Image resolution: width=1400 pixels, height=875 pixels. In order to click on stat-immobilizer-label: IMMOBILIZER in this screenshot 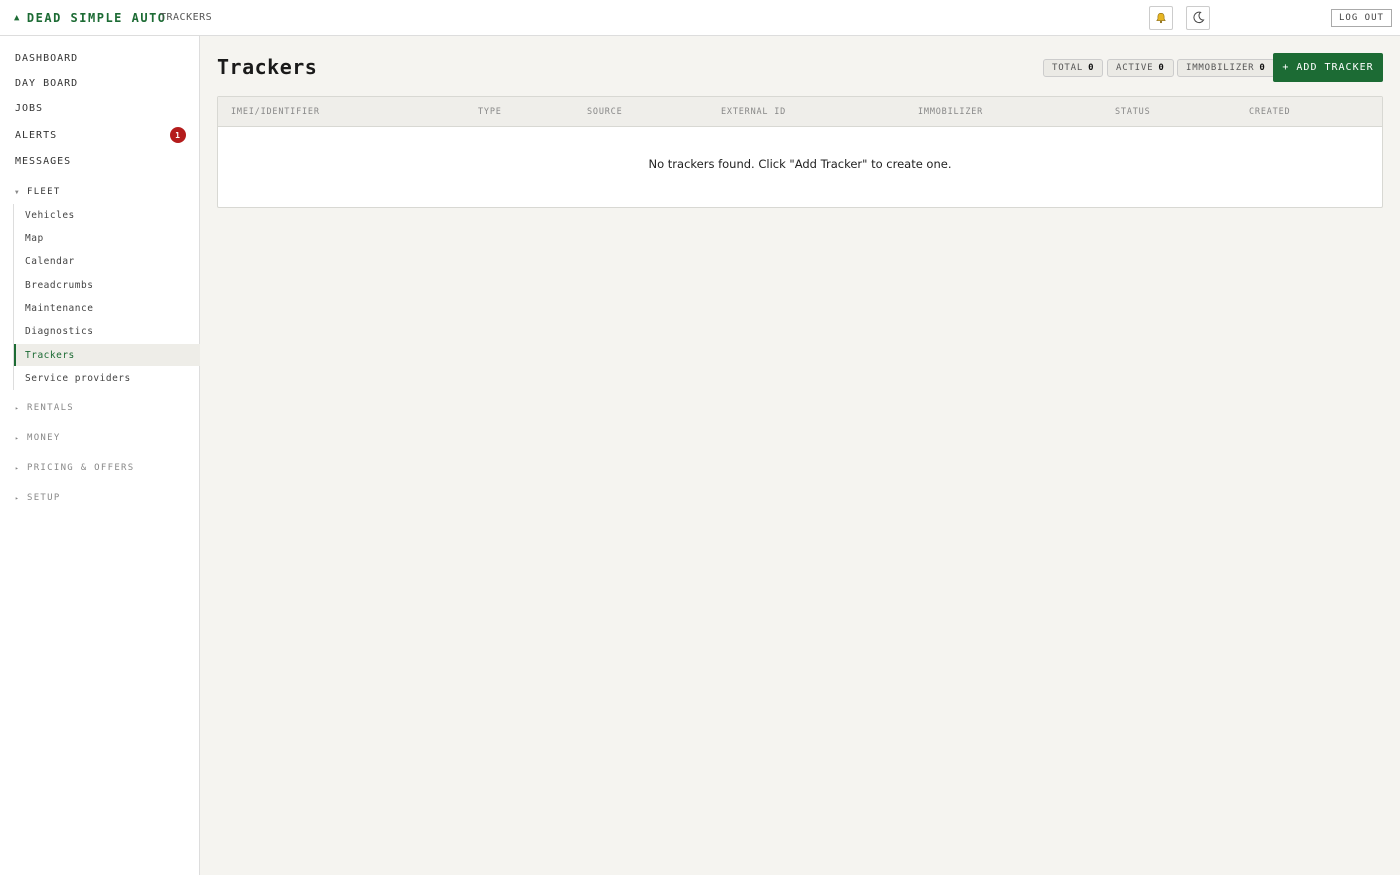, I will do `click(1220, 68)`.